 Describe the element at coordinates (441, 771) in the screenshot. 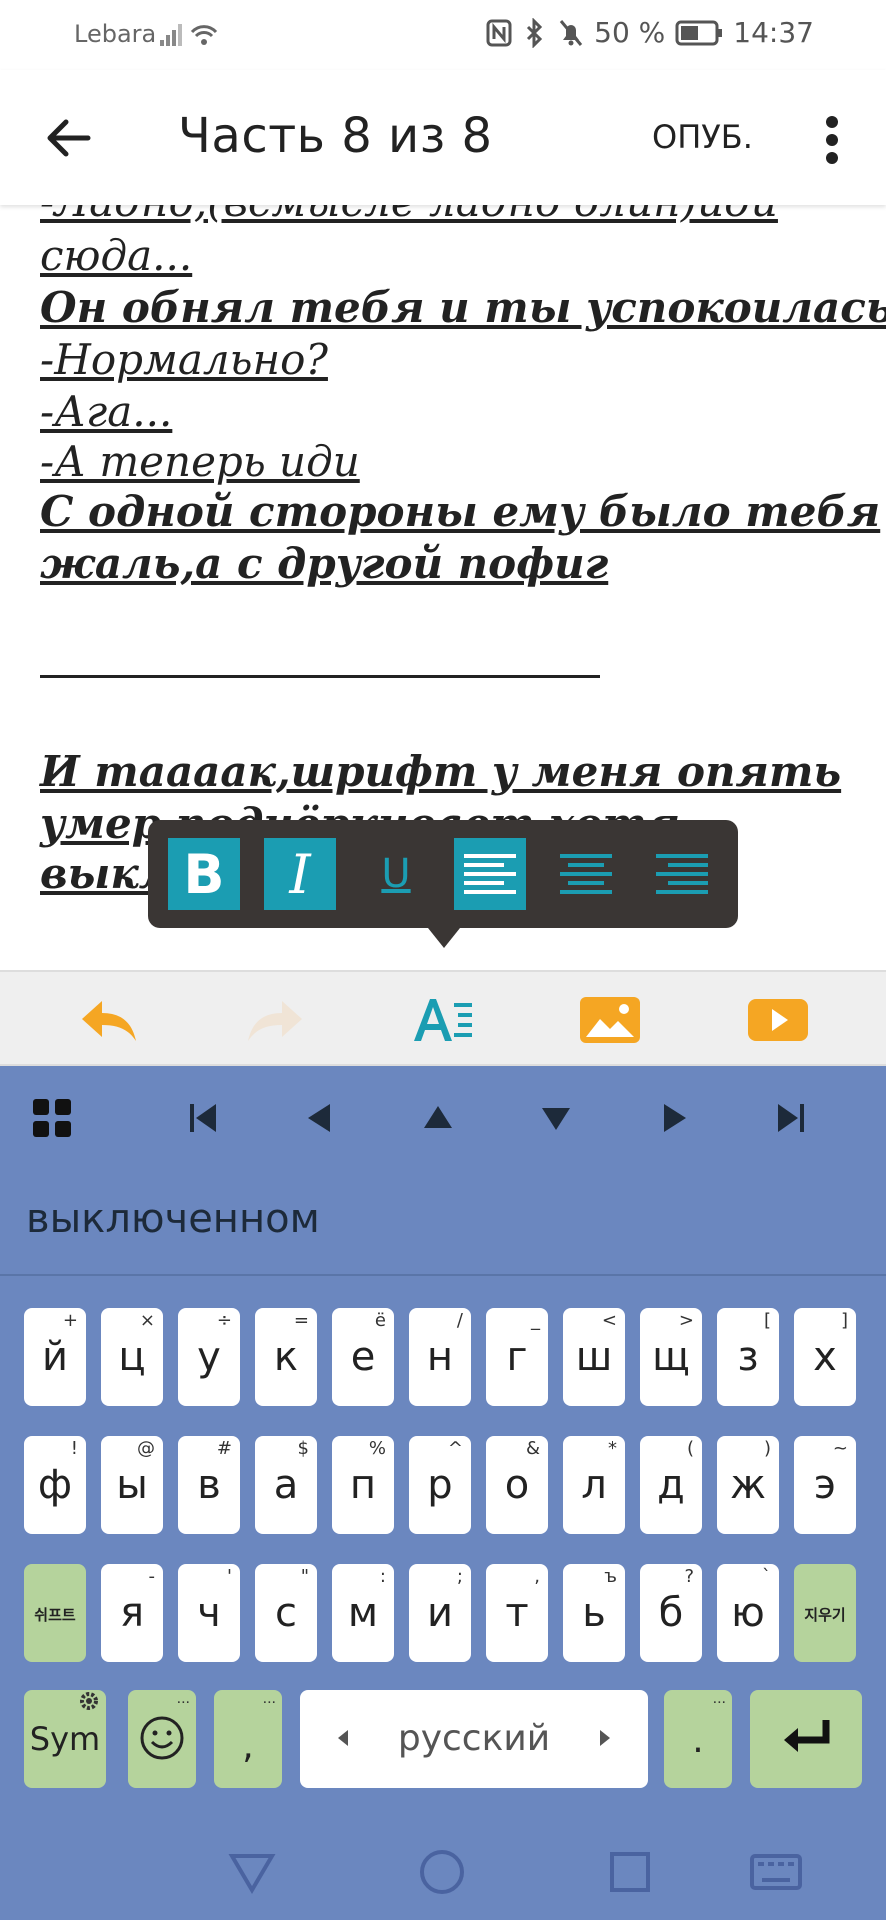

I see `text-line: И таааак,шрифт у меня опять` at that location.